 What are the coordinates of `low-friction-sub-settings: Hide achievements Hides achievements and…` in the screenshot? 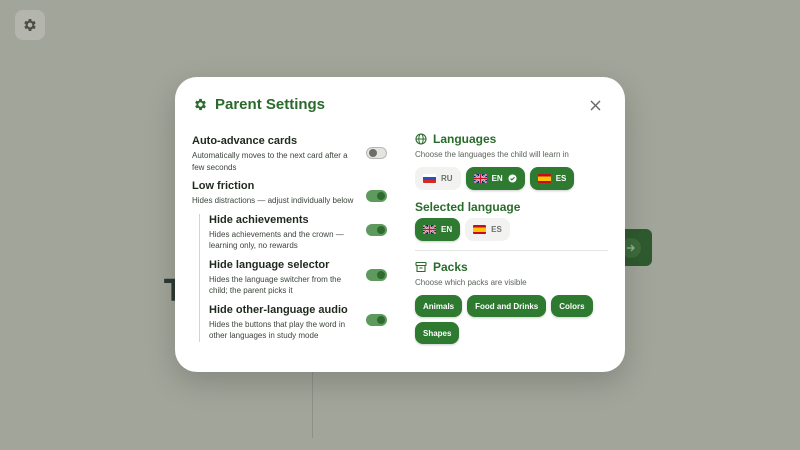 It's located at (293, 277).